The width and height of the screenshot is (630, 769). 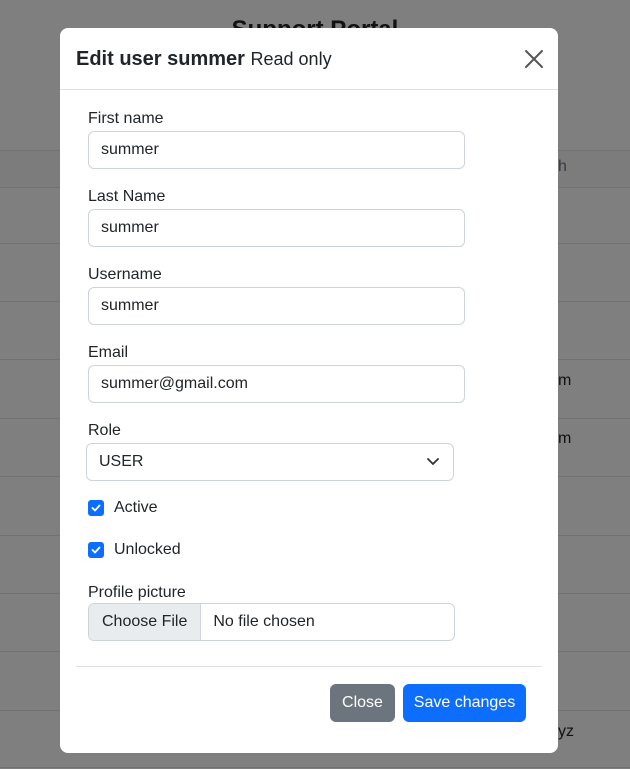 I want to click on choose-file-button: Choose File, so click(x=145, y=622).